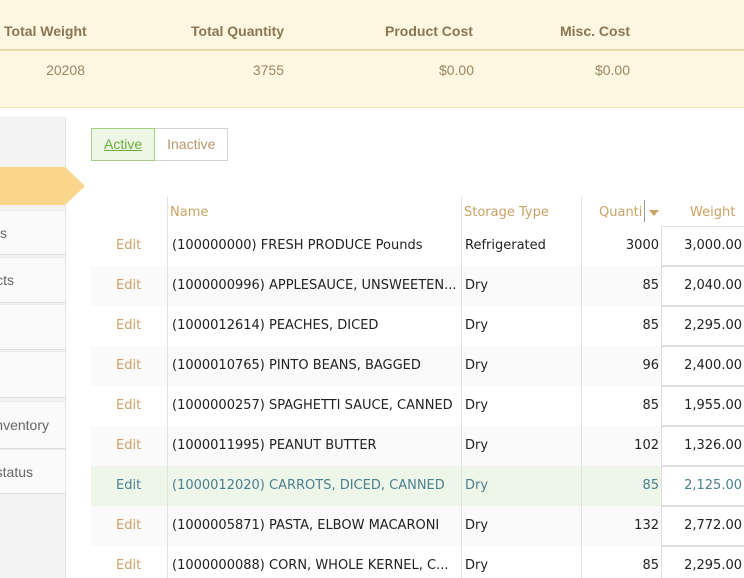  What do you see at coordinates (32, 186) in the screenshot?
I see `sidebar-item-active` at bounding box center [32, 186].